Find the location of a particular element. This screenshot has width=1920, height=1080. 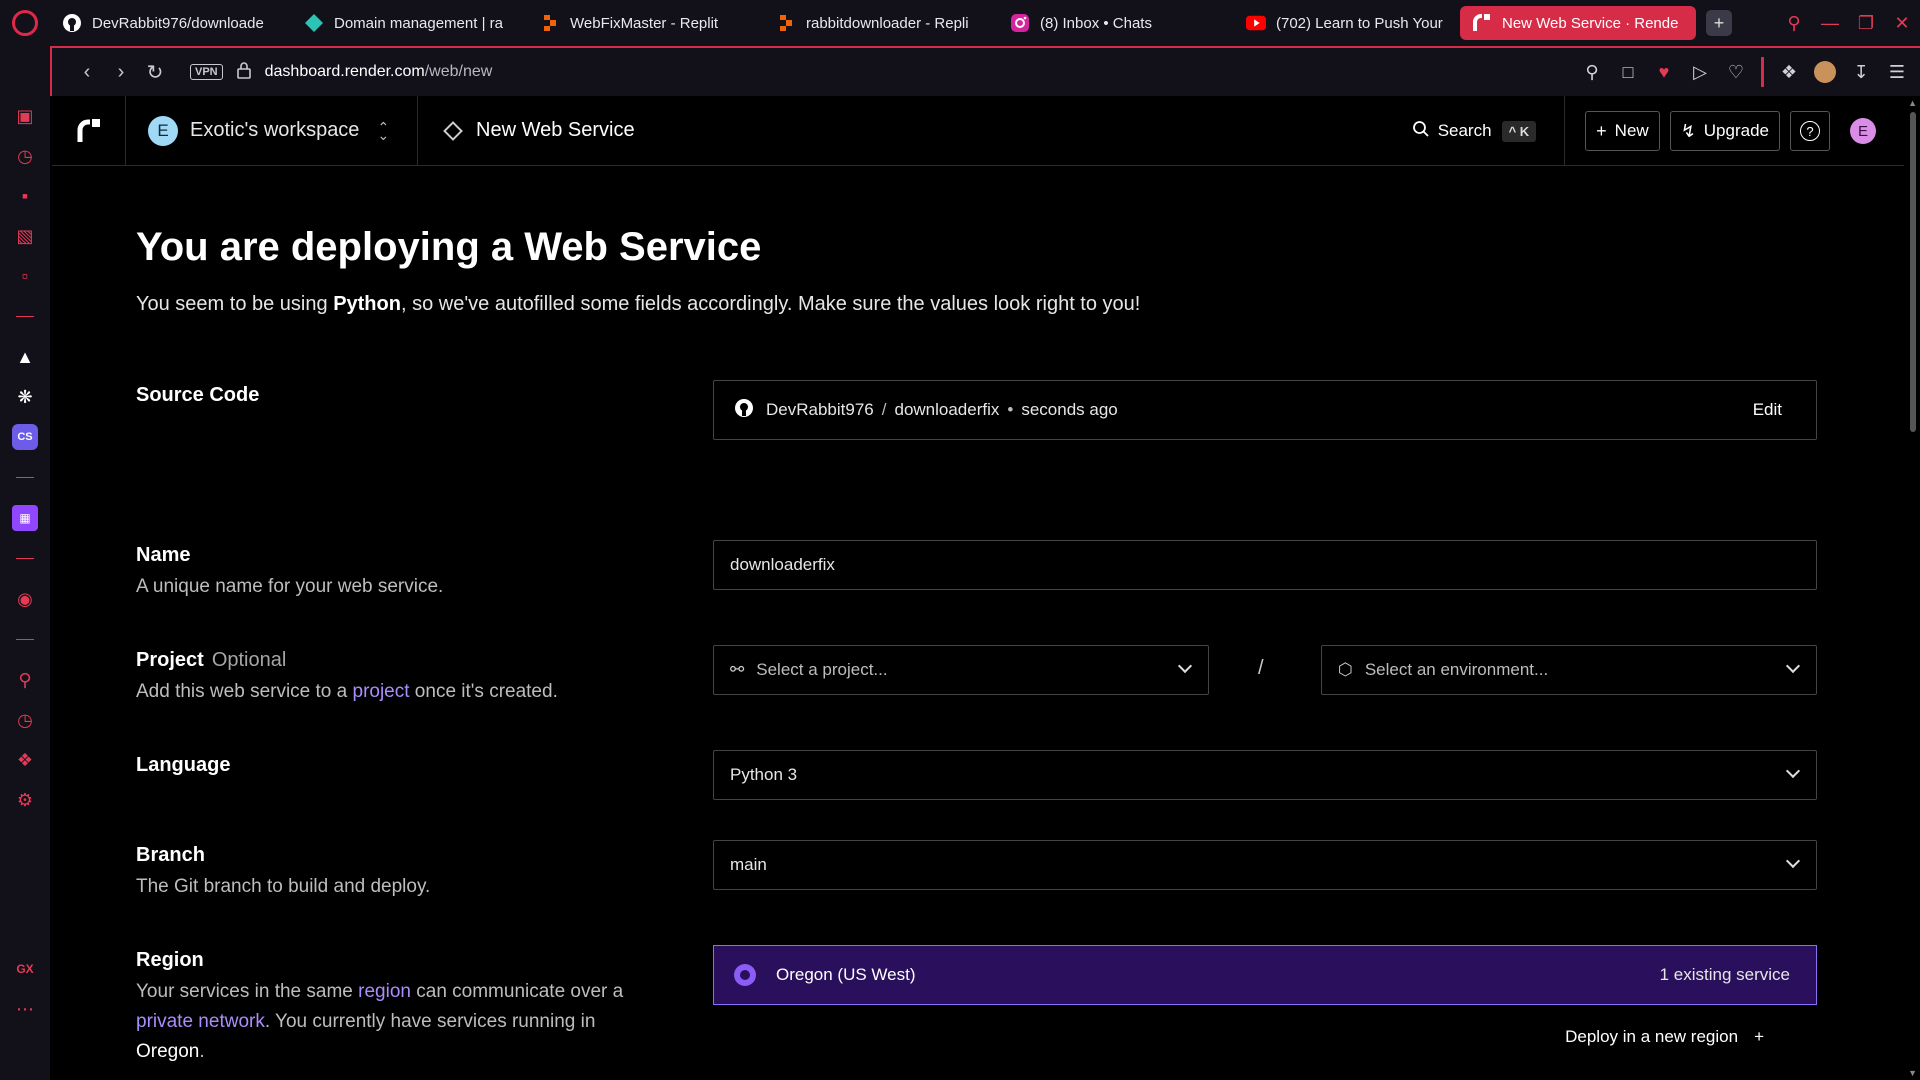

name-label: Name is located at coordinates (163, 555).